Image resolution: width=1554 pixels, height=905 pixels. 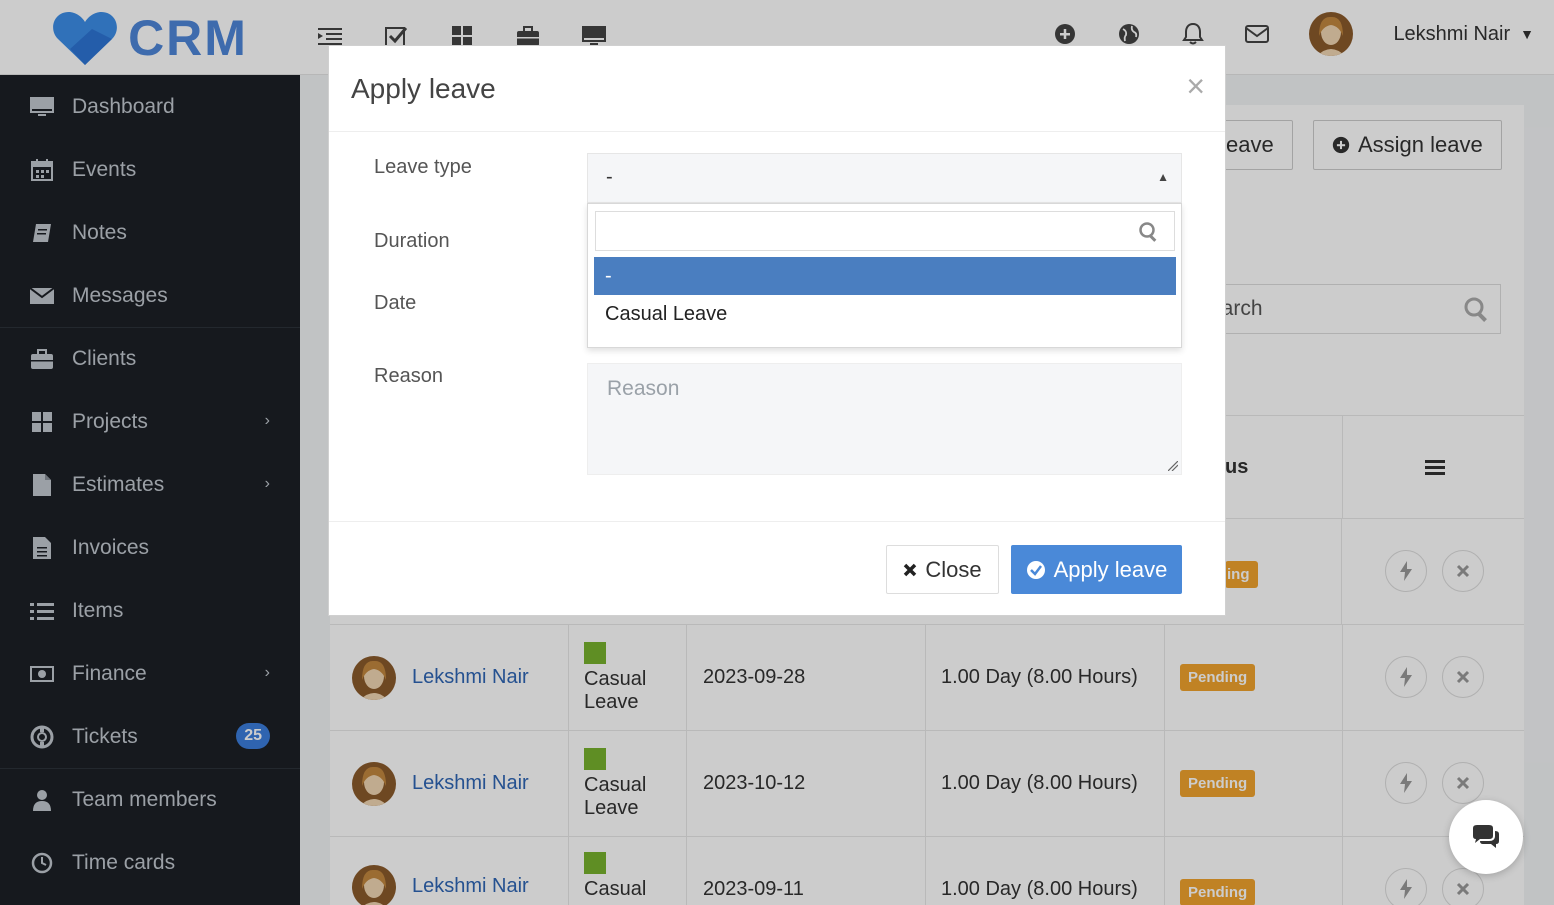 What do you see at coordinates (1110, 569) in the screenshot?
I see `apply-leave-submit-label: Apply leave` at bounding box center [1110, 569].